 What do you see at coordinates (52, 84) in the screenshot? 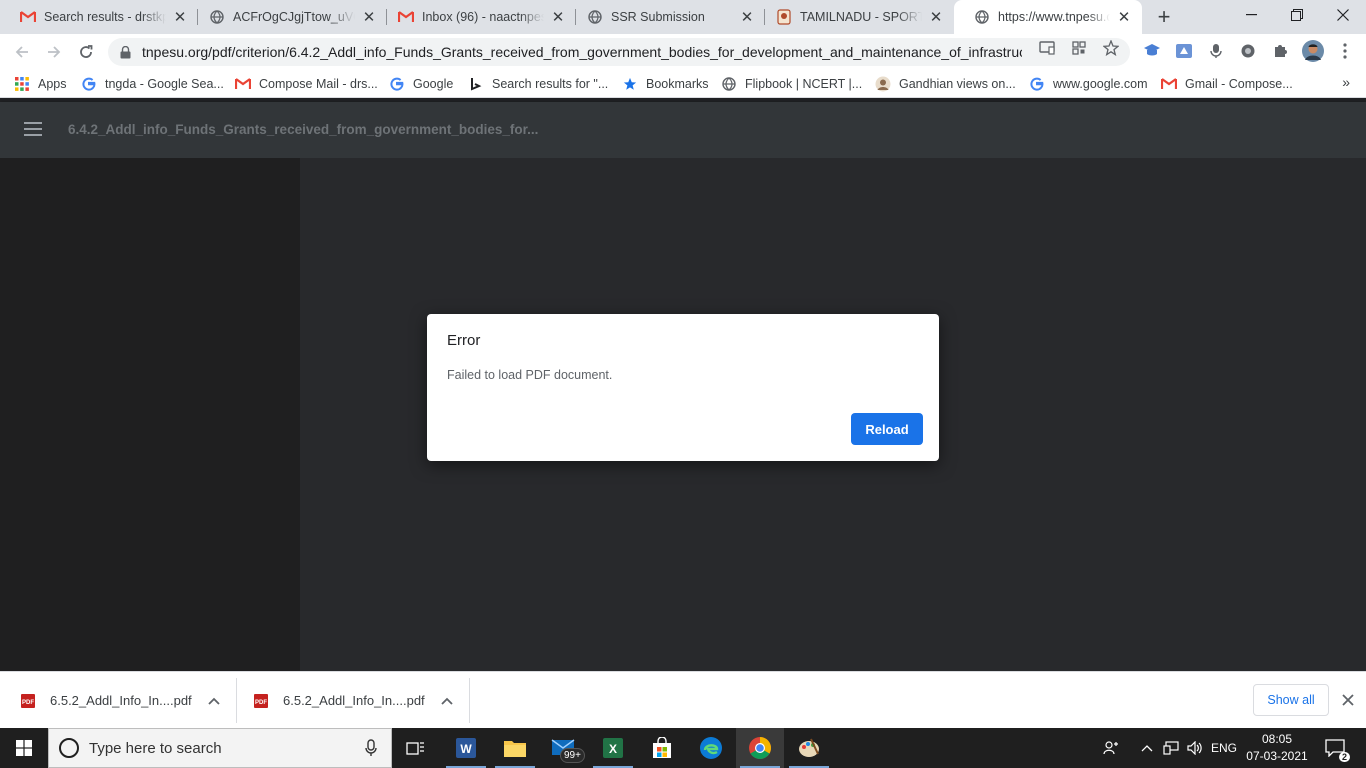
I see `bookmark-label: Apps` at bounding box center [52, 84].